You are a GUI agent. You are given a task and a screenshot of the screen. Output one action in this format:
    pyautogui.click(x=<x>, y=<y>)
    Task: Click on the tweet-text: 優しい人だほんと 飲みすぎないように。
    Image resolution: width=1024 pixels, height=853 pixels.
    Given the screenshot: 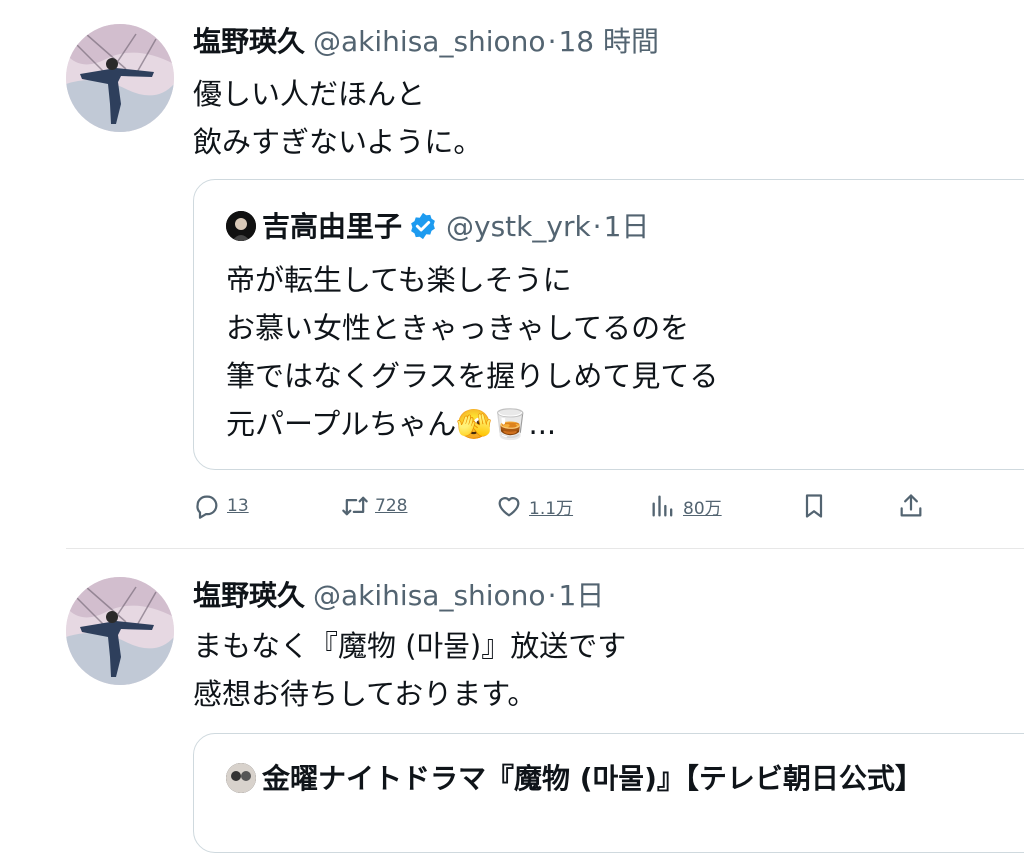 What is the action you would take?
    pyautogui.click(x=337, y=118)
    